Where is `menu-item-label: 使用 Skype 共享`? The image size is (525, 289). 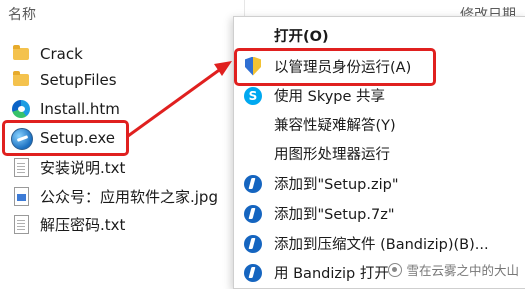 menu-item-label: 使用 Skype 共享 is located at coordinates (330, 97).